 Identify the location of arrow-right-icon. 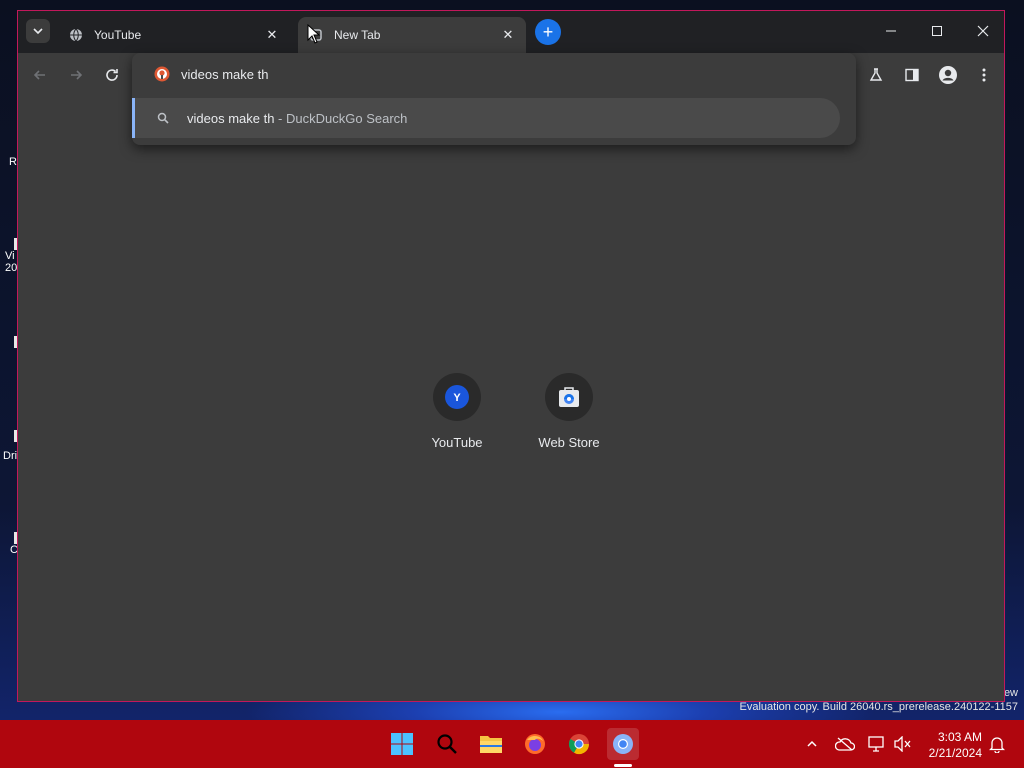
(77, 75).